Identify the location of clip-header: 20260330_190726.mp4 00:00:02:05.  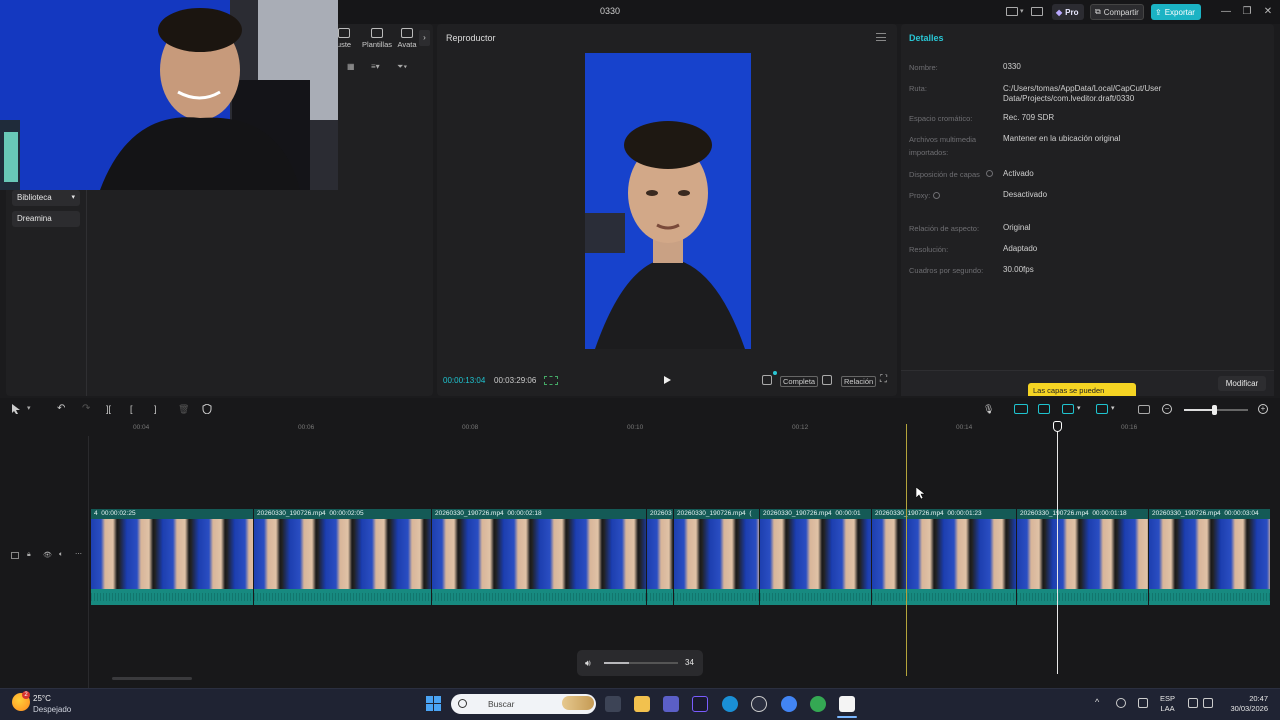
(342, 514).